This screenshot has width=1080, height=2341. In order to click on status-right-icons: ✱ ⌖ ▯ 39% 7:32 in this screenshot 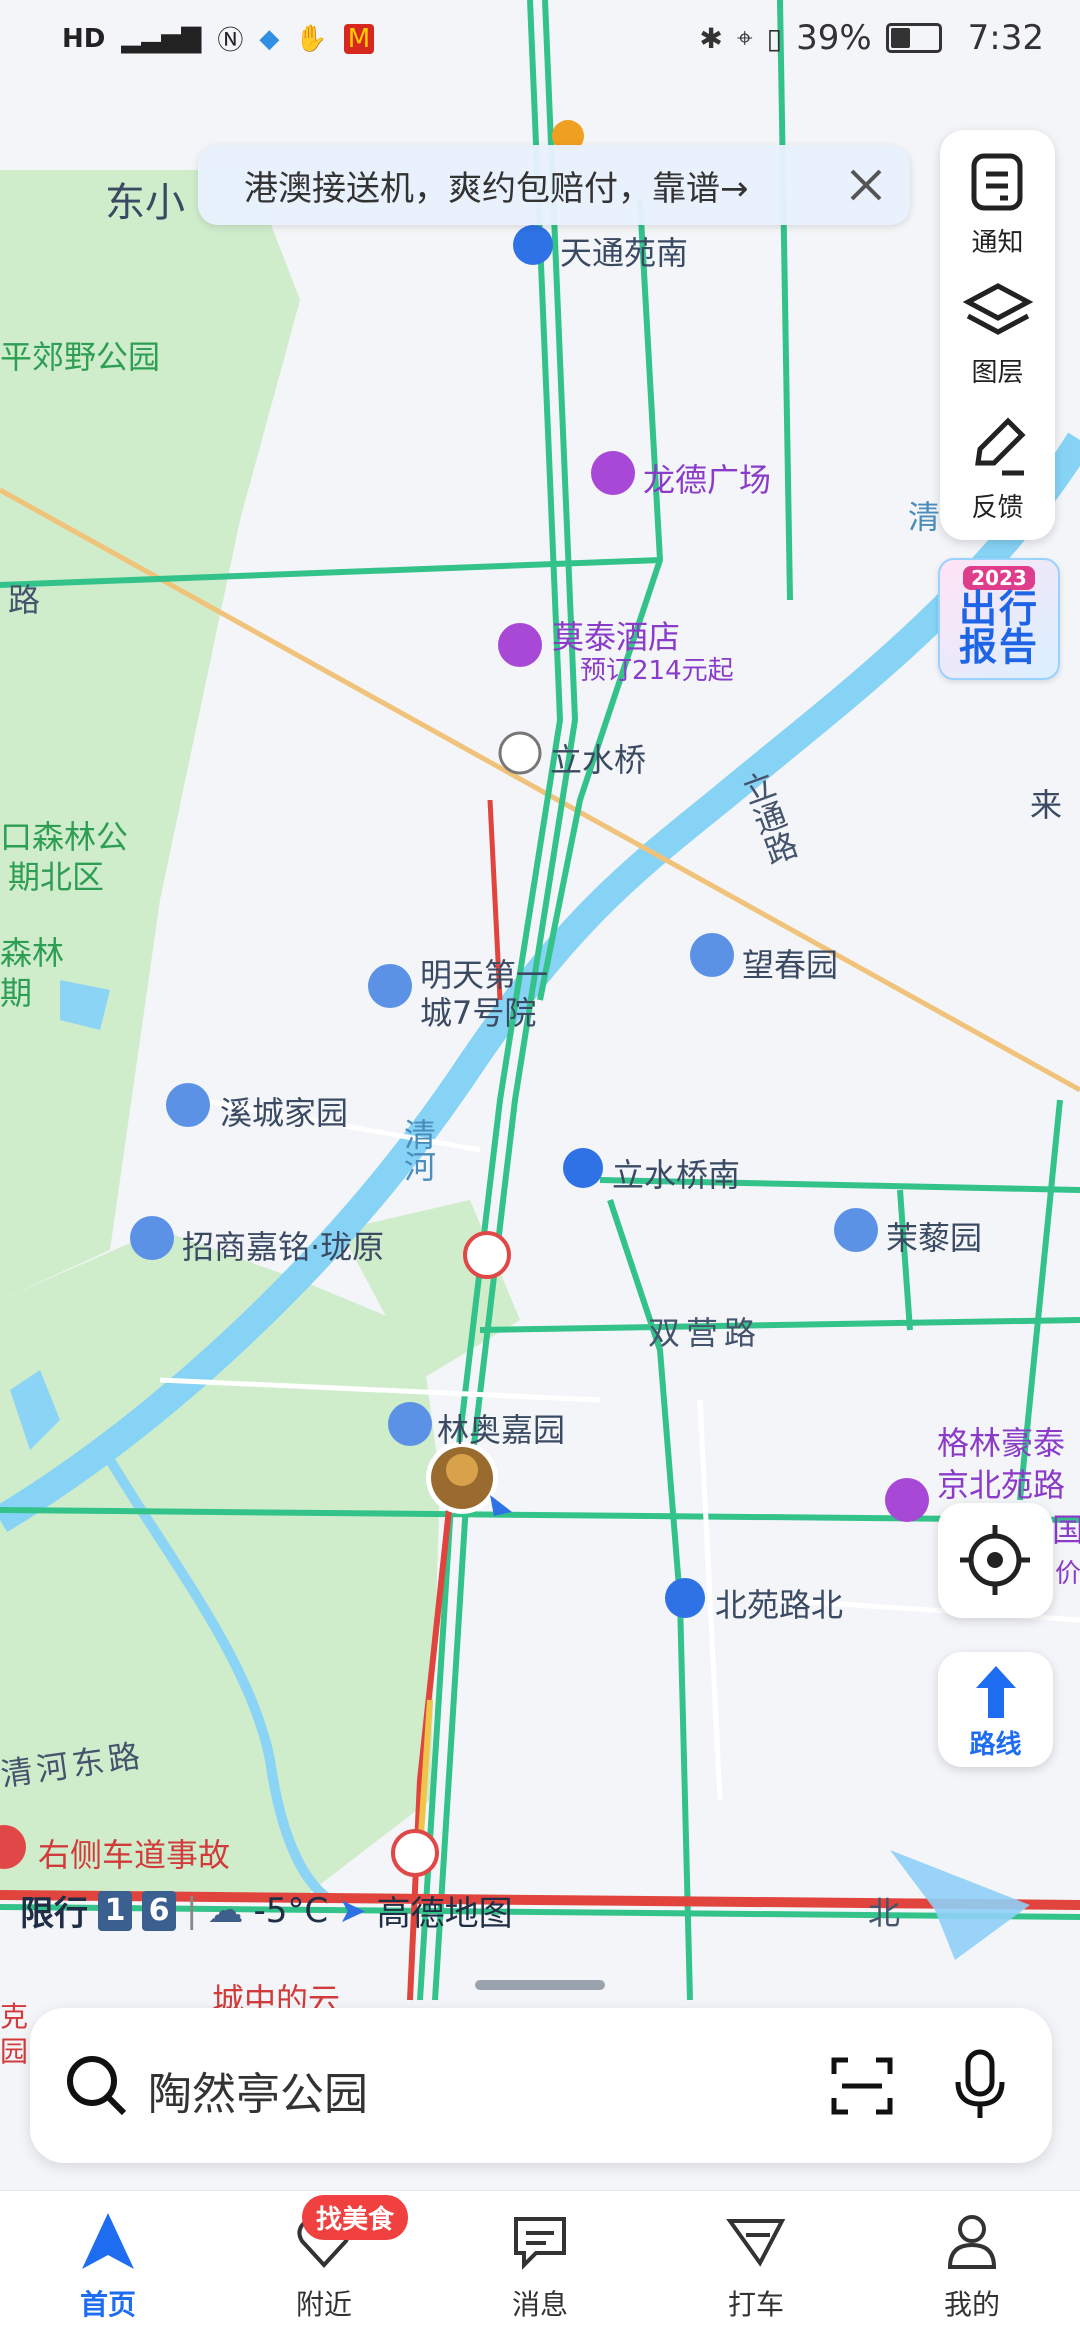, I will do `click(871, 38)`.